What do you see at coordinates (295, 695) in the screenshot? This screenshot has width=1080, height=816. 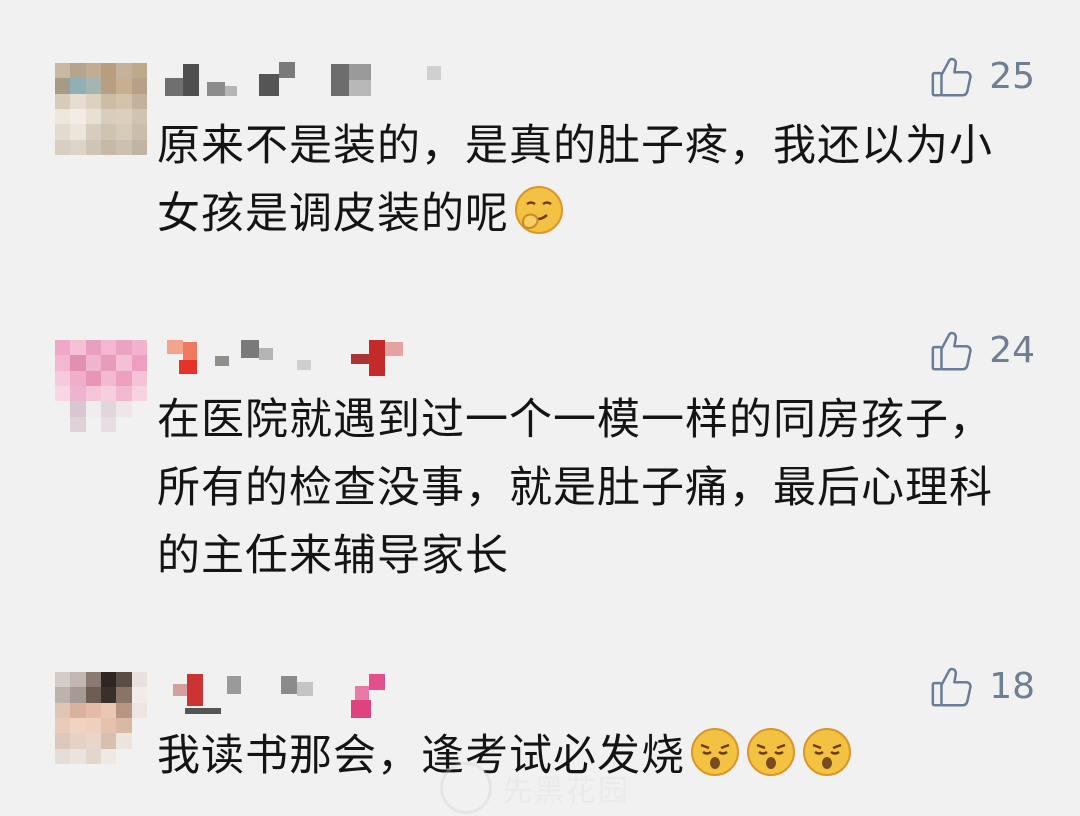 I see `nickname-obscured` at bounding box center [295, 695].